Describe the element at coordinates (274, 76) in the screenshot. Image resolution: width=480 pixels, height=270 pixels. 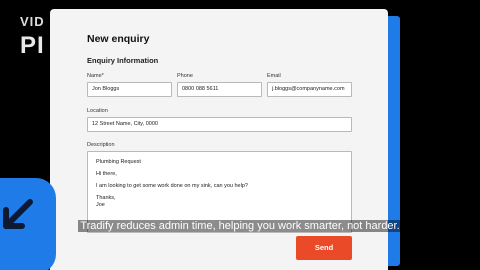
I see `email-label: Email` at that location.